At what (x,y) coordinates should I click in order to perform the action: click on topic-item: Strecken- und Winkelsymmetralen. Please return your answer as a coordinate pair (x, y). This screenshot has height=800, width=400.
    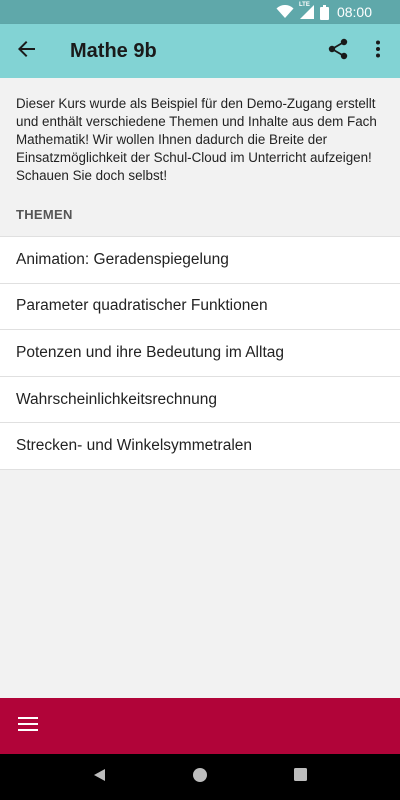
    Looking at the image, I should click on (200, 446).